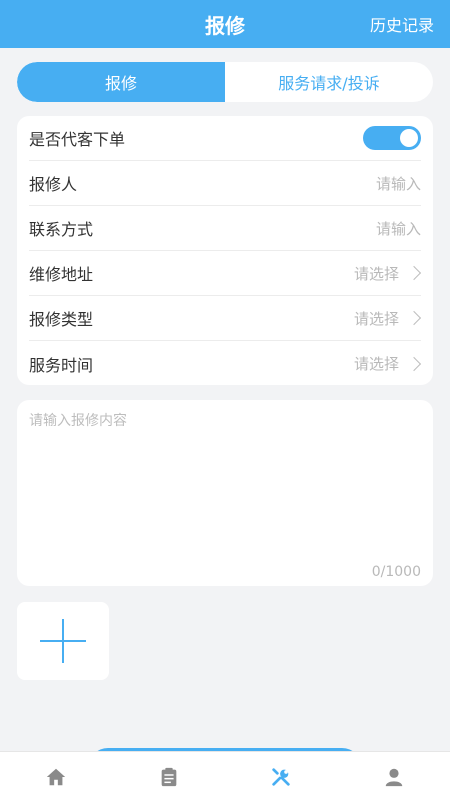 The image size is (450, 800). I want to click on proxy-order-toggle, so click(392, 138).